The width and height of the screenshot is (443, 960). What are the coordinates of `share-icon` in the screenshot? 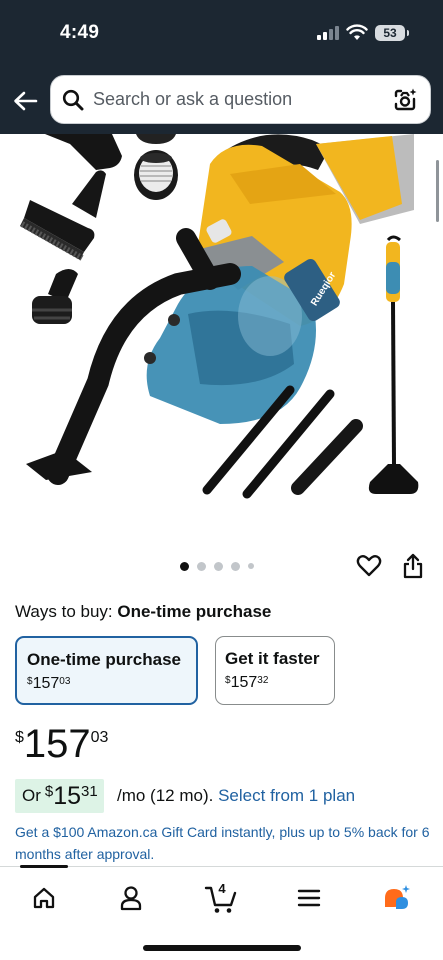 It's located at (413, 566).